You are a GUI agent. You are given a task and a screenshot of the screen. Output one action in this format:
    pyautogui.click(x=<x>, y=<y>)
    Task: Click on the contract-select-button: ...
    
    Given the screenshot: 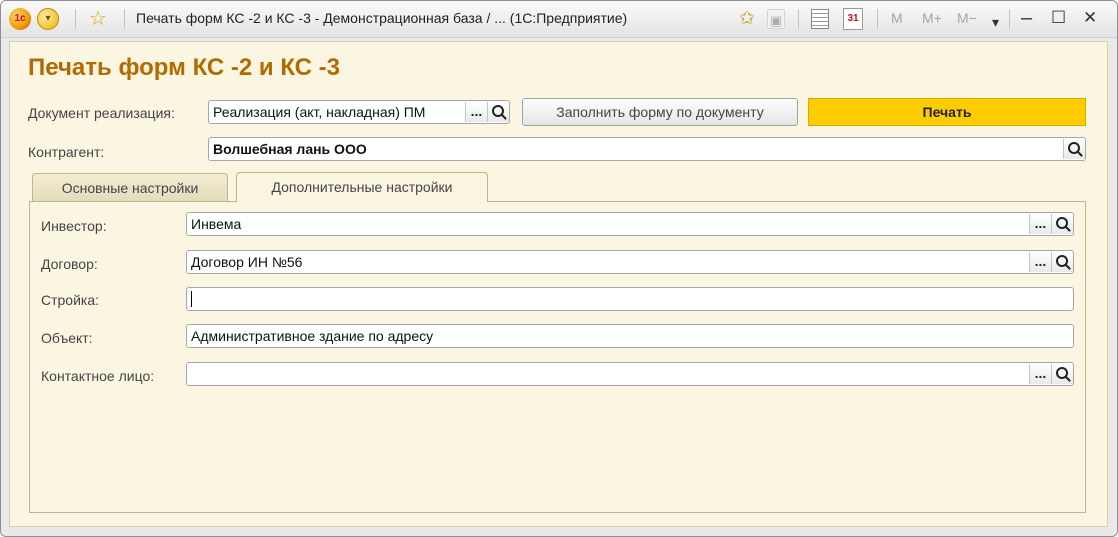 What is the action you would take?
    pyautogui.click(x=1040, y=262)
    